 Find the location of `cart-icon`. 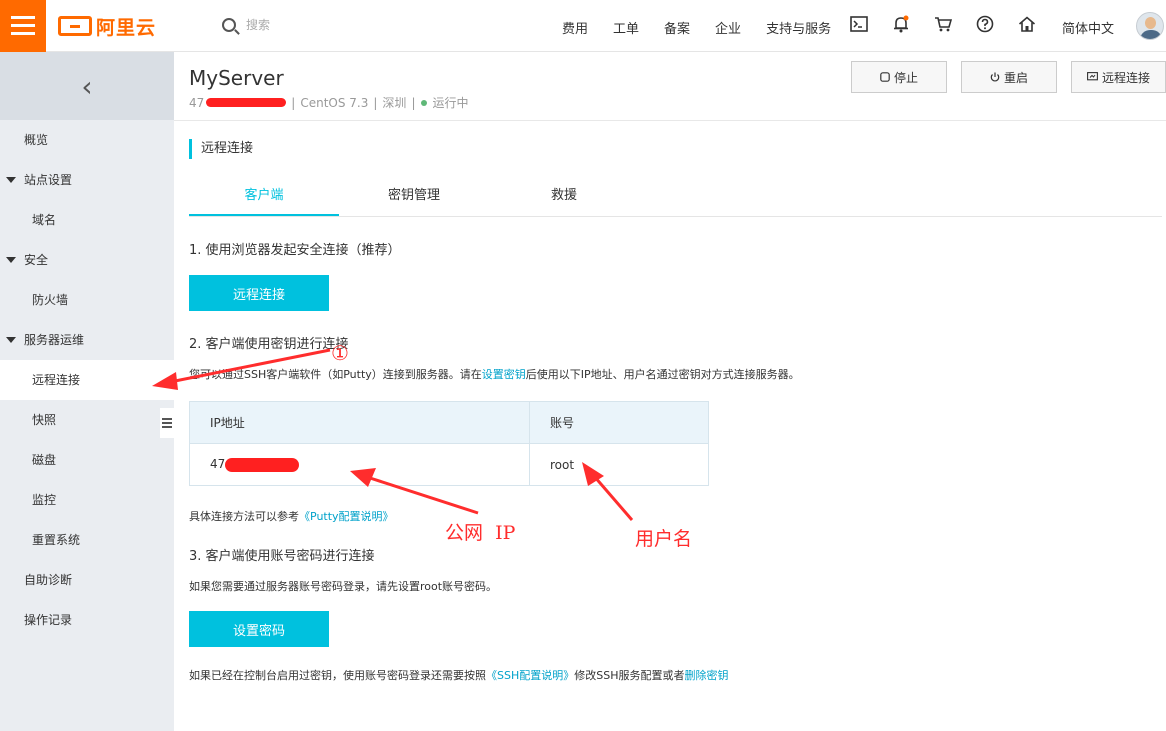

cart-icon is located at coordinates (943, 24).